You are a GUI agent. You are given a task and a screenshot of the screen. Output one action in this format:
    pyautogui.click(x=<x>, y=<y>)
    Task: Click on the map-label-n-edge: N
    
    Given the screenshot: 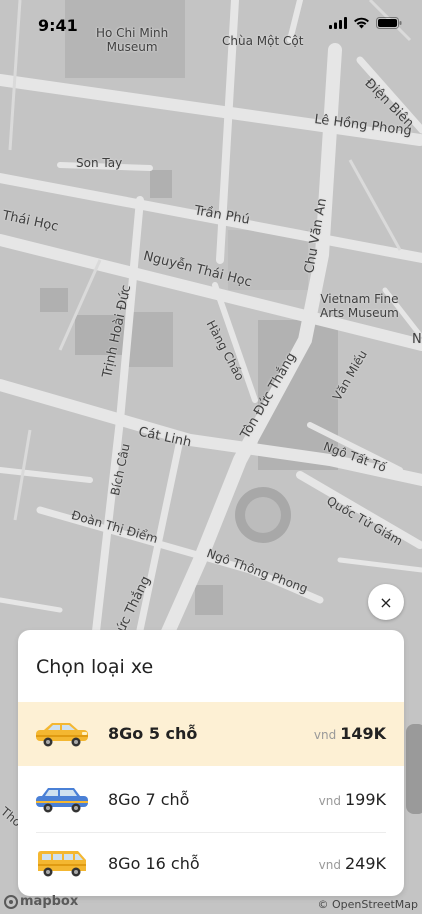 What is the action you would take?
    pyautogui.click(x=417, y=339)
    